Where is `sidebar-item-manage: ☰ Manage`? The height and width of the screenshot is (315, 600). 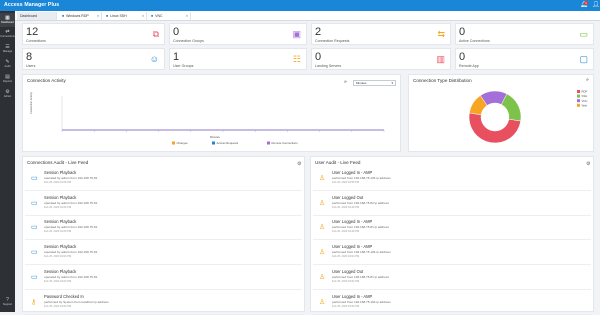 sidebar-item-manage: ☰ Manage is located at coordinates (7, 49).